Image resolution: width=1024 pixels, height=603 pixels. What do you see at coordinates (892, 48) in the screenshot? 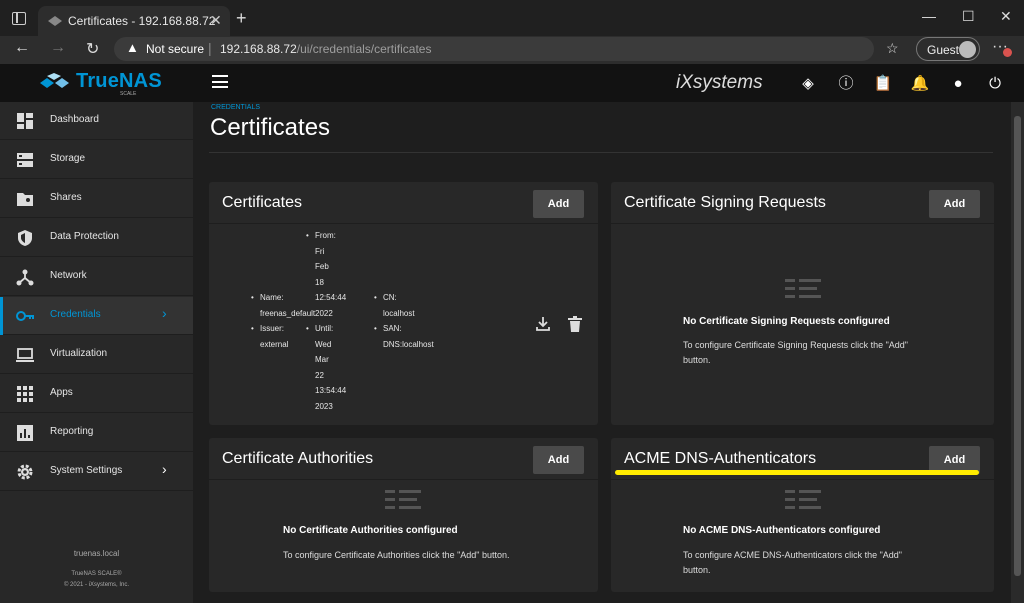
I see `favorites-icon: ☆` at bounding box center [892, 48].